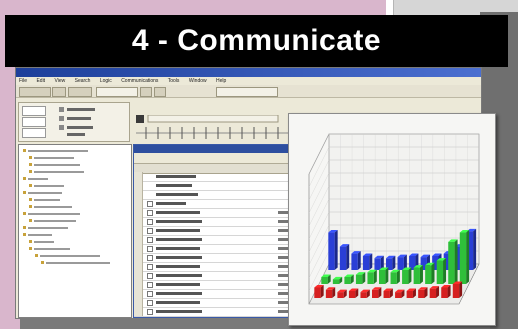 The image size is (518, 329). Describe the element at coordinates (139, 81) in the screenshot. I see `menu-item: Communications` at that location.